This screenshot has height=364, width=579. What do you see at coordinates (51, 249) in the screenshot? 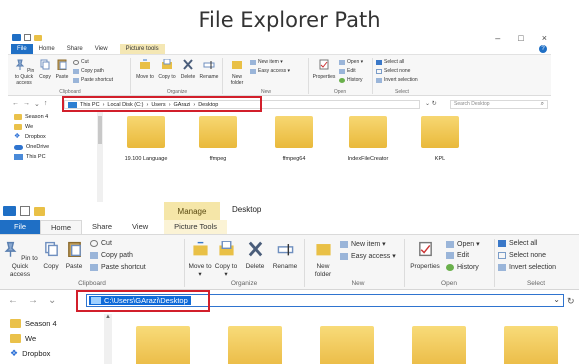
I see `copy-icon` at bounding box center [51, 249].